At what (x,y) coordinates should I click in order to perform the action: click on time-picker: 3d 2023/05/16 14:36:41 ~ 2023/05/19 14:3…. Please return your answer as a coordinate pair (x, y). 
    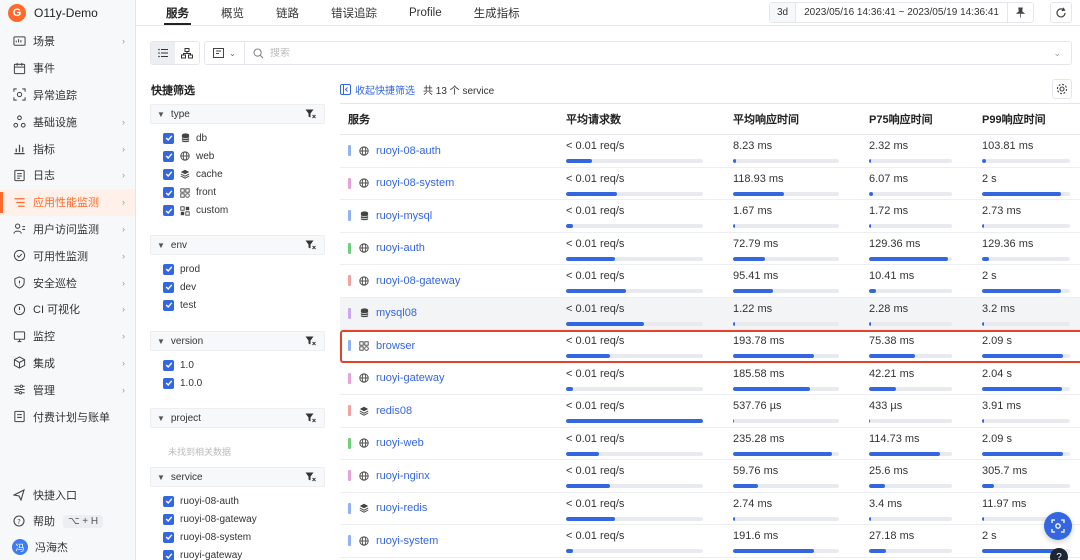
    Looking at the image, I should click on (901, 12).